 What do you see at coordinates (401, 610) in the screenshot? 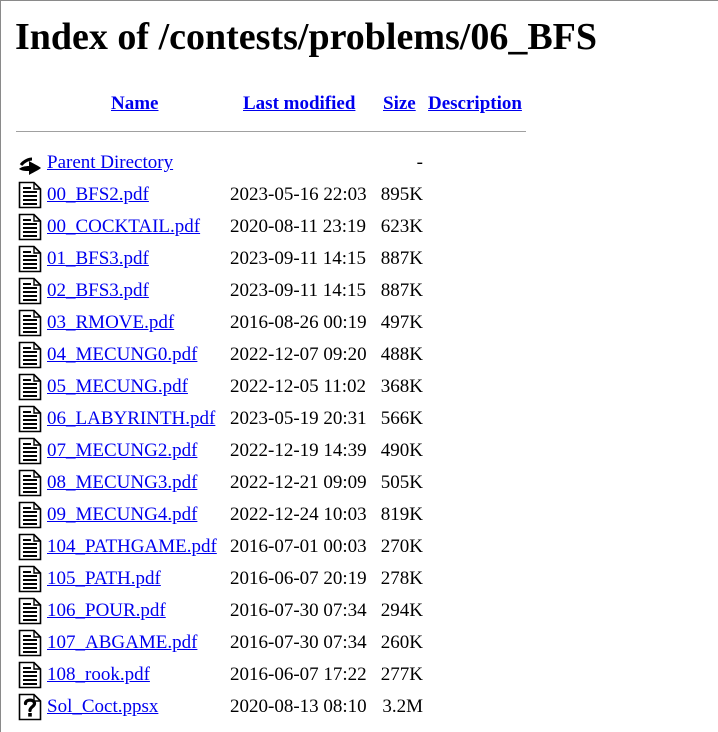
I see `file-size: 294K` at bounding box center [401, 610].